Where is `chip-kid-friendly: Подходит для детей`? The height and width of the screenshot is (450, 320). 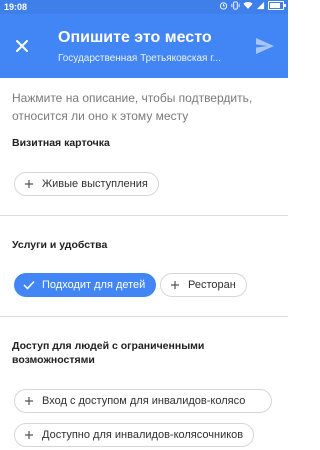
chip-kid-friendly: Подходит для детей is located at coordinates (85, 285).